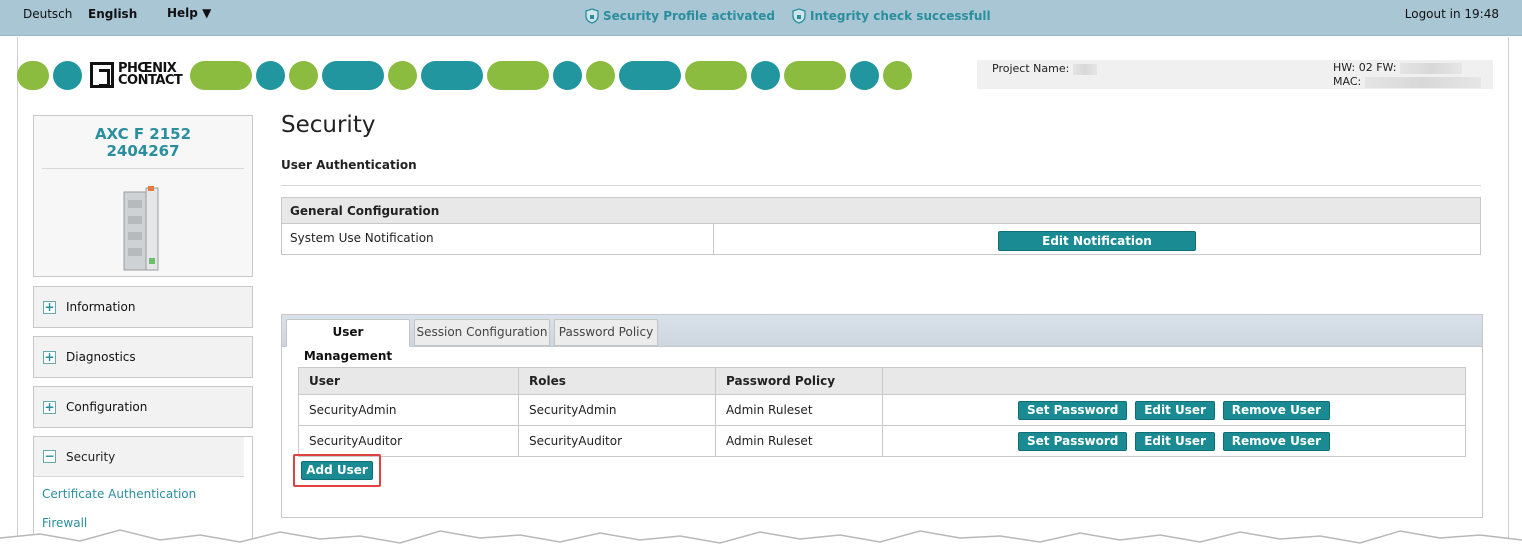 This screenshot has width=1522, height=555. I want to click on project-name-label: Project Name:, so click(1044, 68).